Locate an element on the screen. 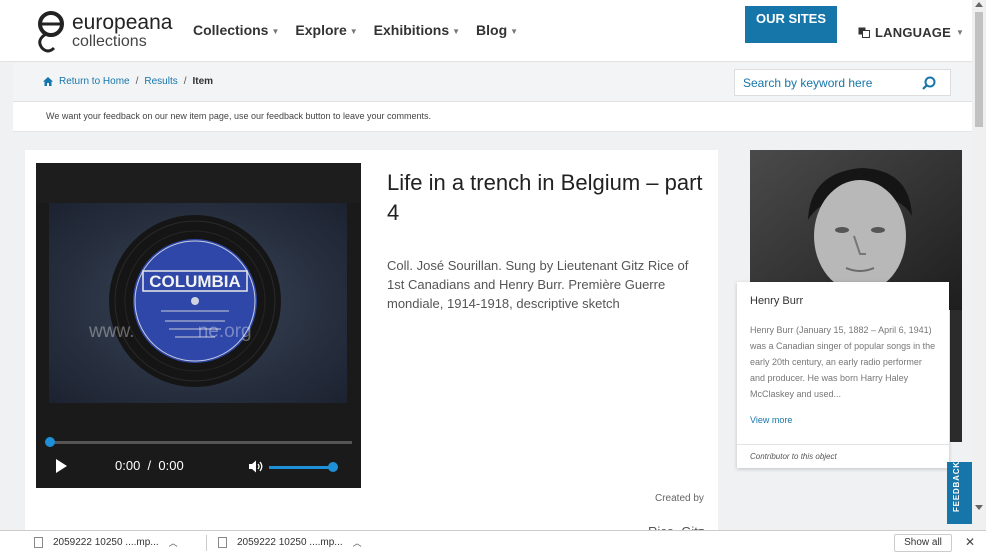 This screenshot has width=986, height=554. europeana-logo: europeana collections is located at coordinates (102, 32).